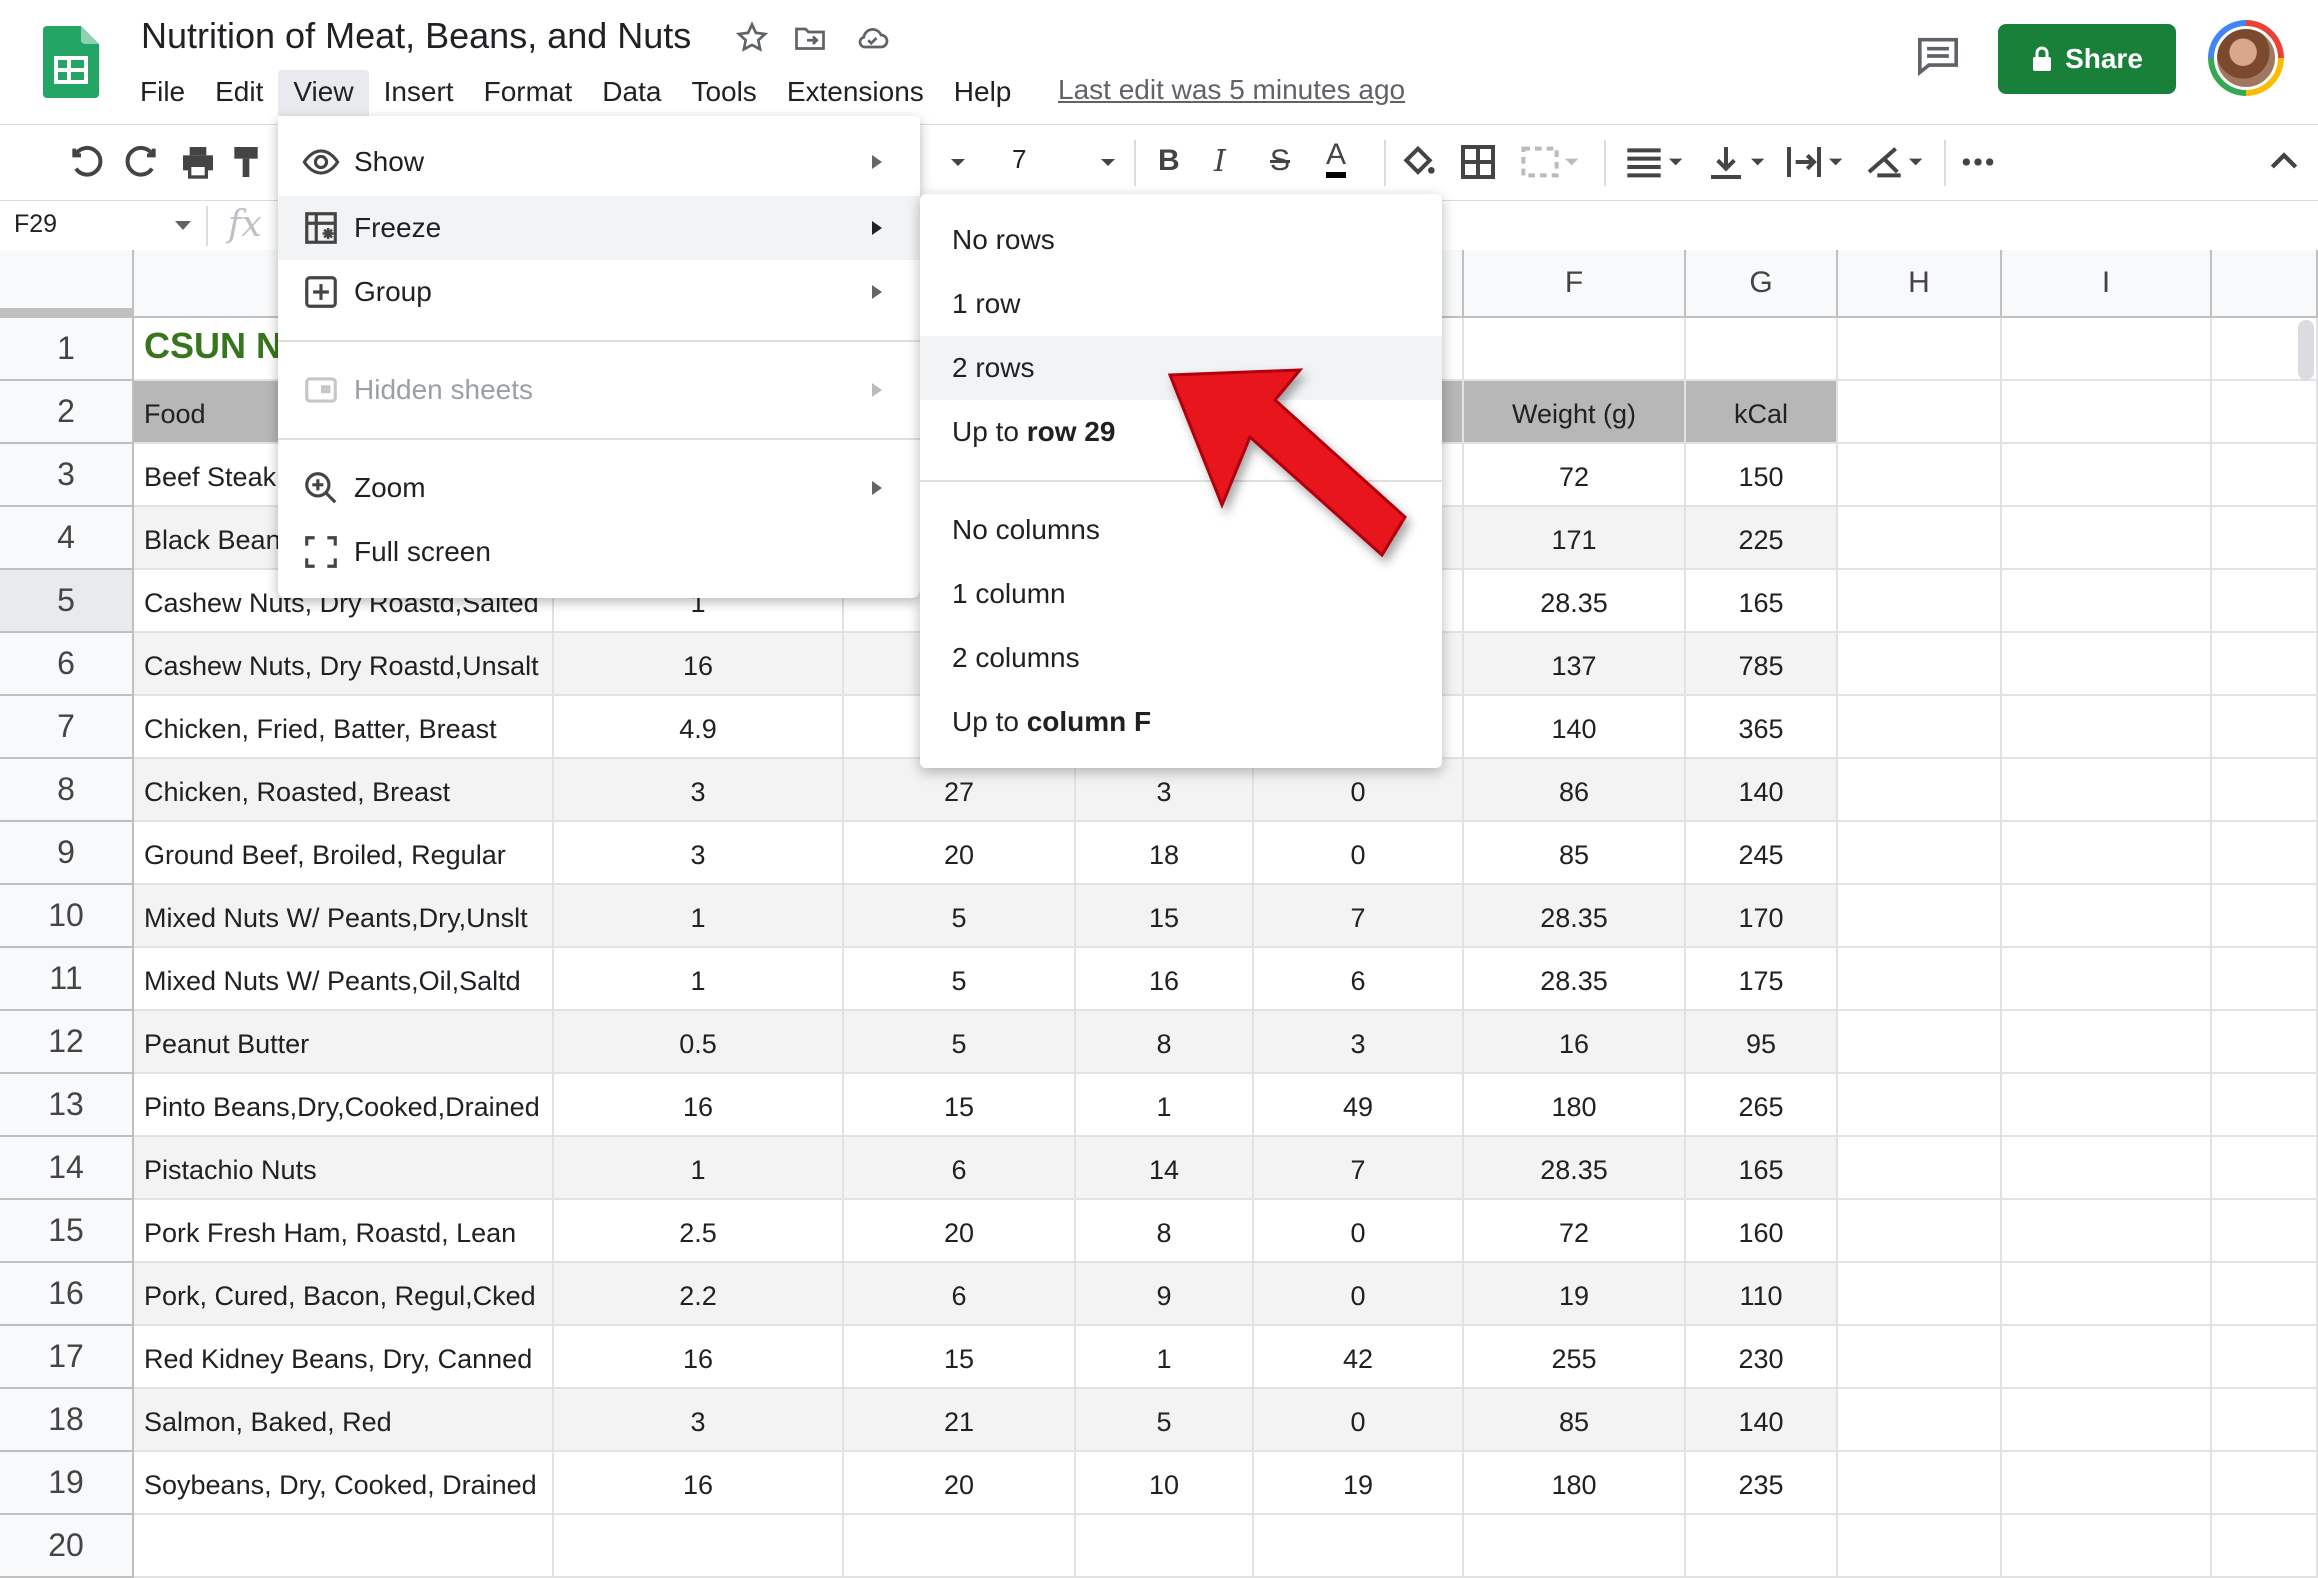 This screenshot has height=1578, width=2318. Describe the element at coordinates (752, 38) in the screenshot. I see `star-icon` at that location.